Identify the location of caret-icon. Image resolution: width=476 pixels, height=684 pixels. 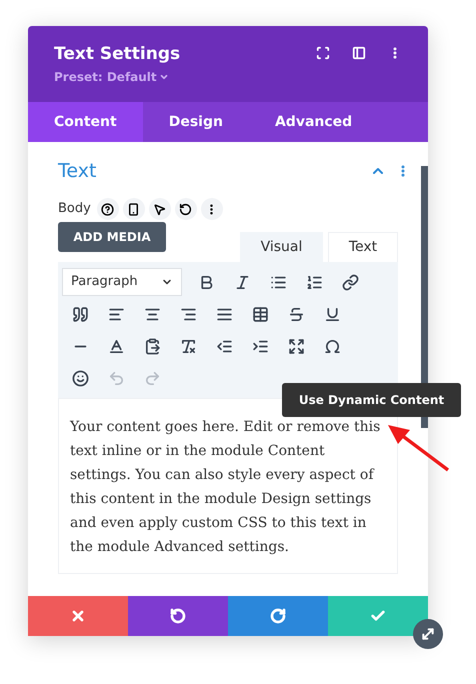
(163, 77).